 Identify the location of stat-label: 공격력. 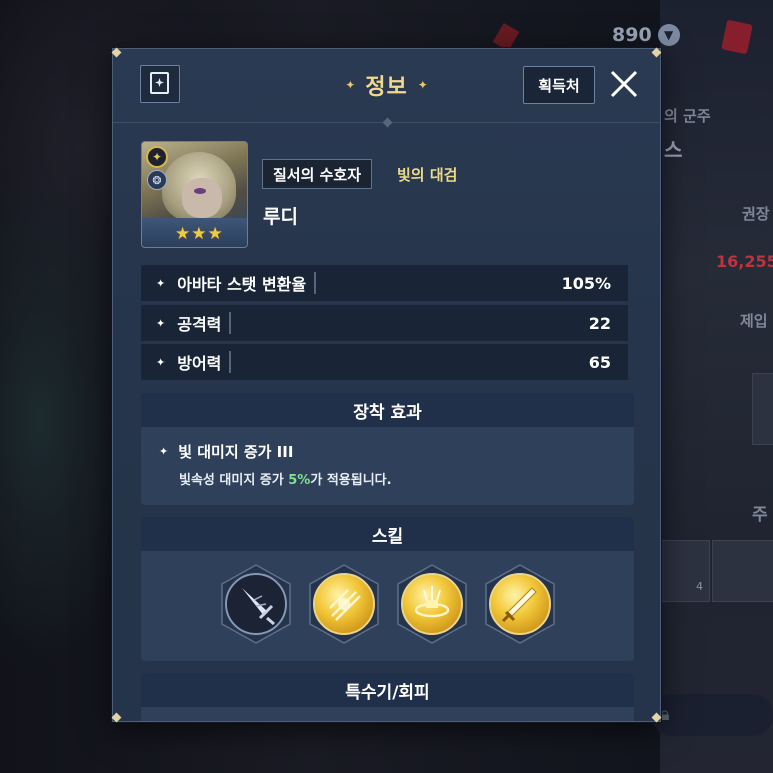
(204, 323).